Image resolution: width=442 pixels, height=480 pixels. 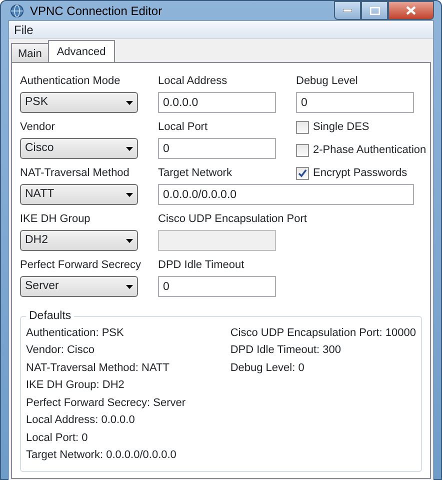 What do you see at coordinates (79, 148) in the screenshot?
I see `dropdown: Cisco` at bounding box center [79, 148].